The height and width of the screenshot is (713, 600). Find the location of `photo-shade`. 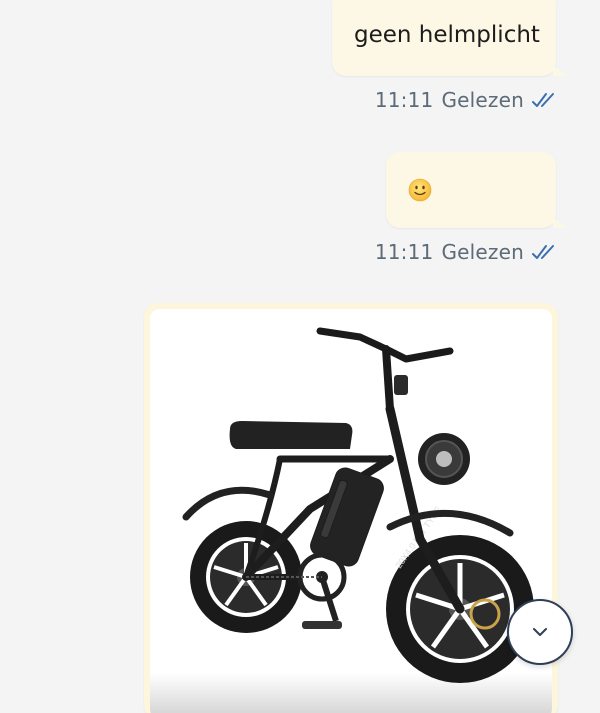

photo-shade is located at coordinates (351, 693).